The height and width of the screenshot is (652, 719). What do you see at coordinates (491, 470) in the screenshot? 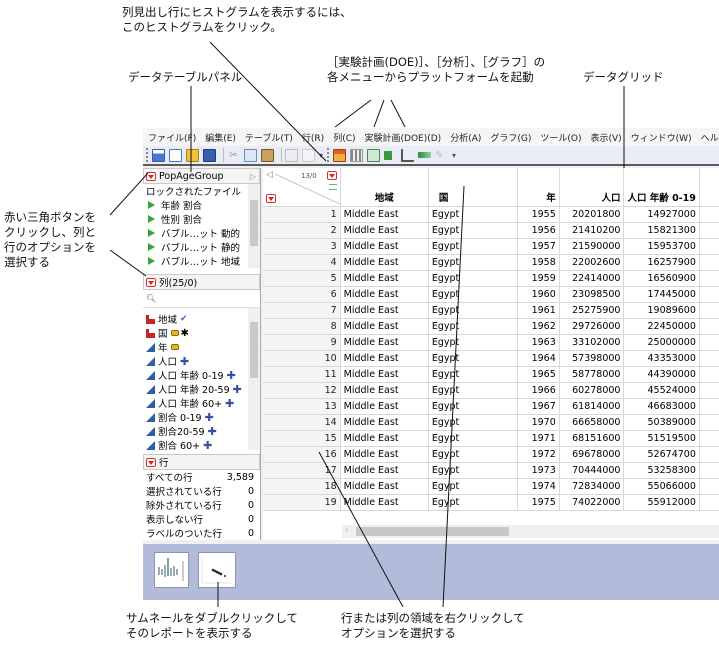
I see `table-row: 17 Middle East Egypt 1973 70444000 53258300` at bounding box center [491, 470].